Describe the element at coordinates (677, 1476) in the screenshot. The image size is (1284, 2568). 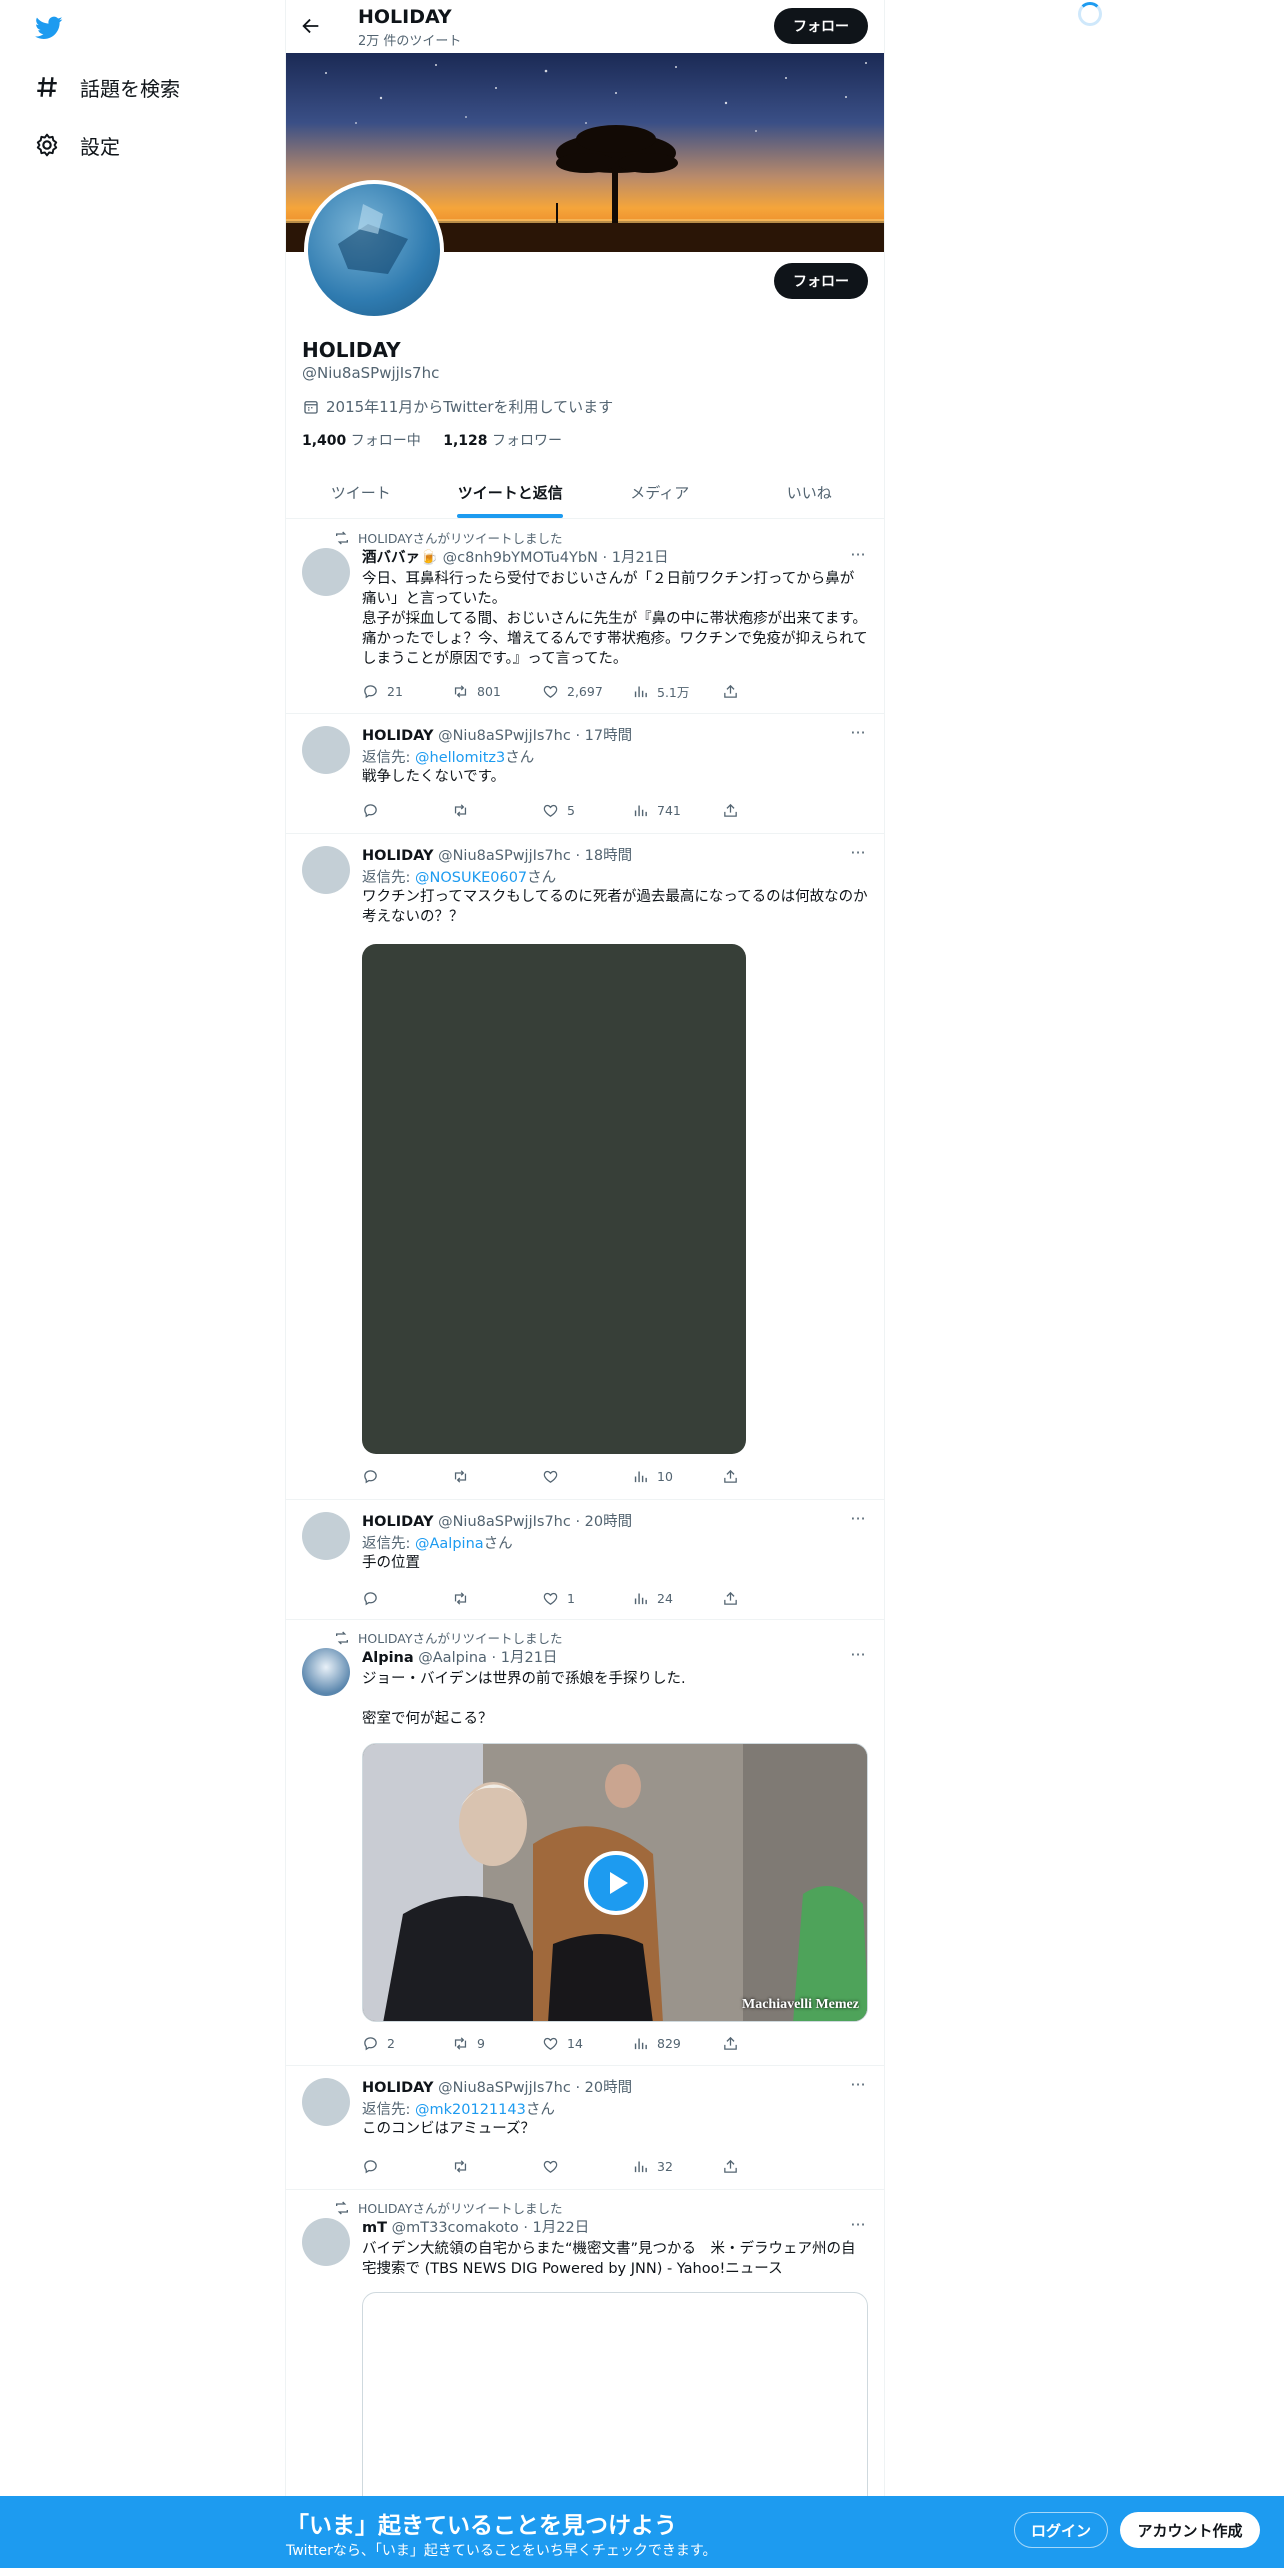
I see `views-button: 10` at that location.